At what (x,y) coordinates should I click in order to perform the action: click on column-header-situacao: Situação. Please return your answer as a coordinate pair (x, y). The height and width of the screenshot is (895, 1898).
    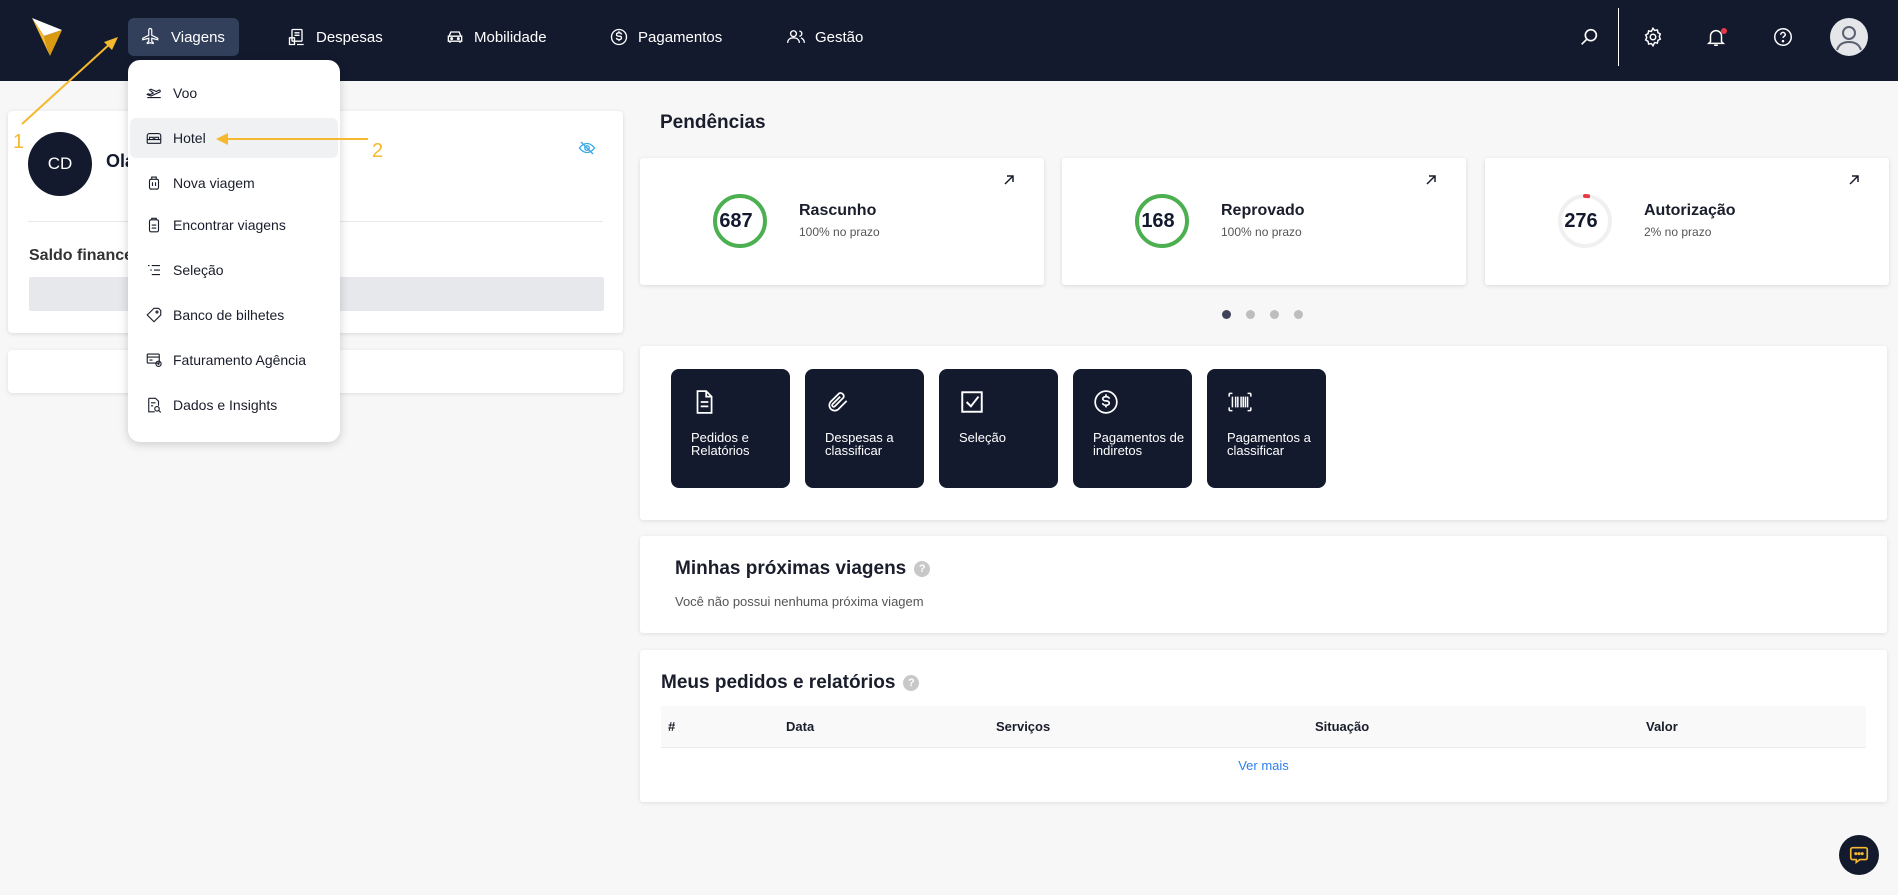
    Looking at the image, I should click on (1342, 726).